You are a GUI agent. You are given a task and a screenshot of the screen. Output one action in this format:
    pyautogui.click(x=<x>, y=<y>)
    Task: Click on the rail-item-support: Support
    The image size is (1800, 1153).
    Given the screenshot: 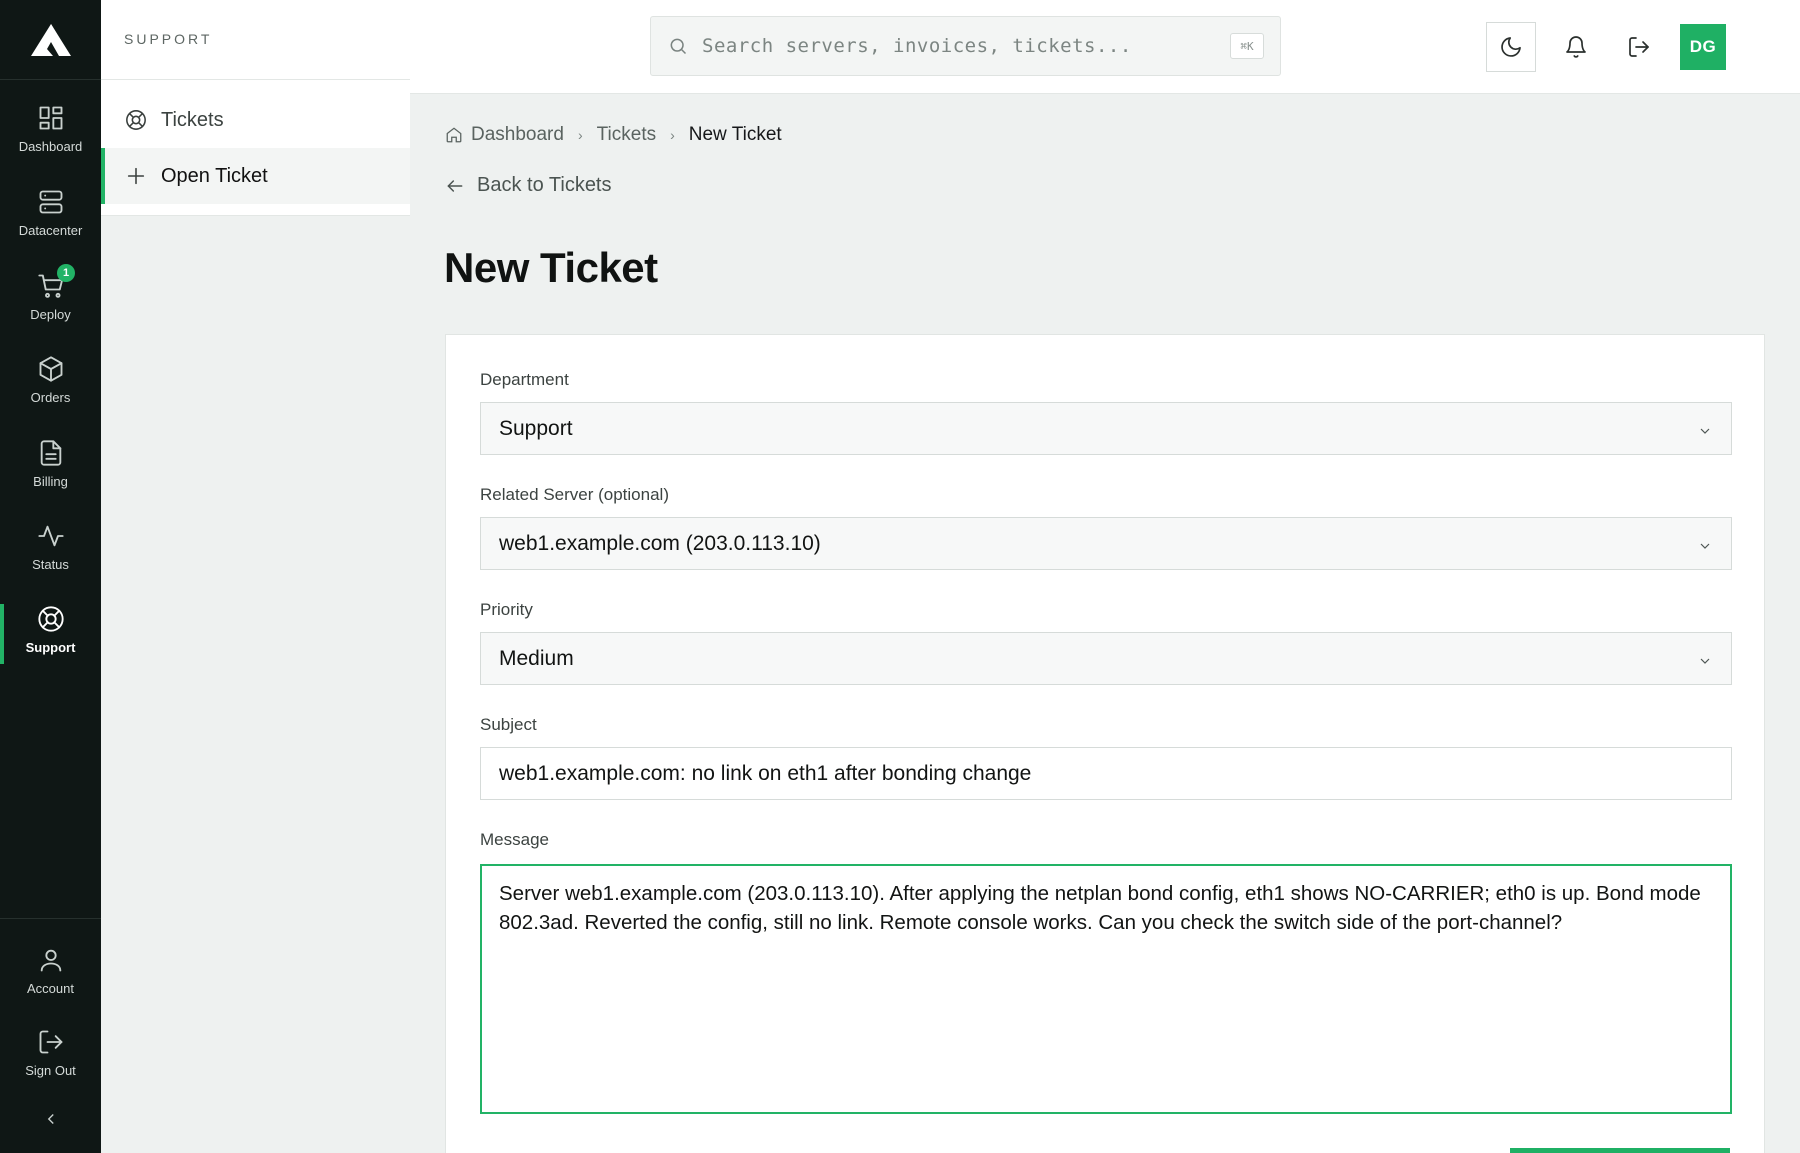 What is the action you would take?
    pyautogui.click(x=50, y=636)
    